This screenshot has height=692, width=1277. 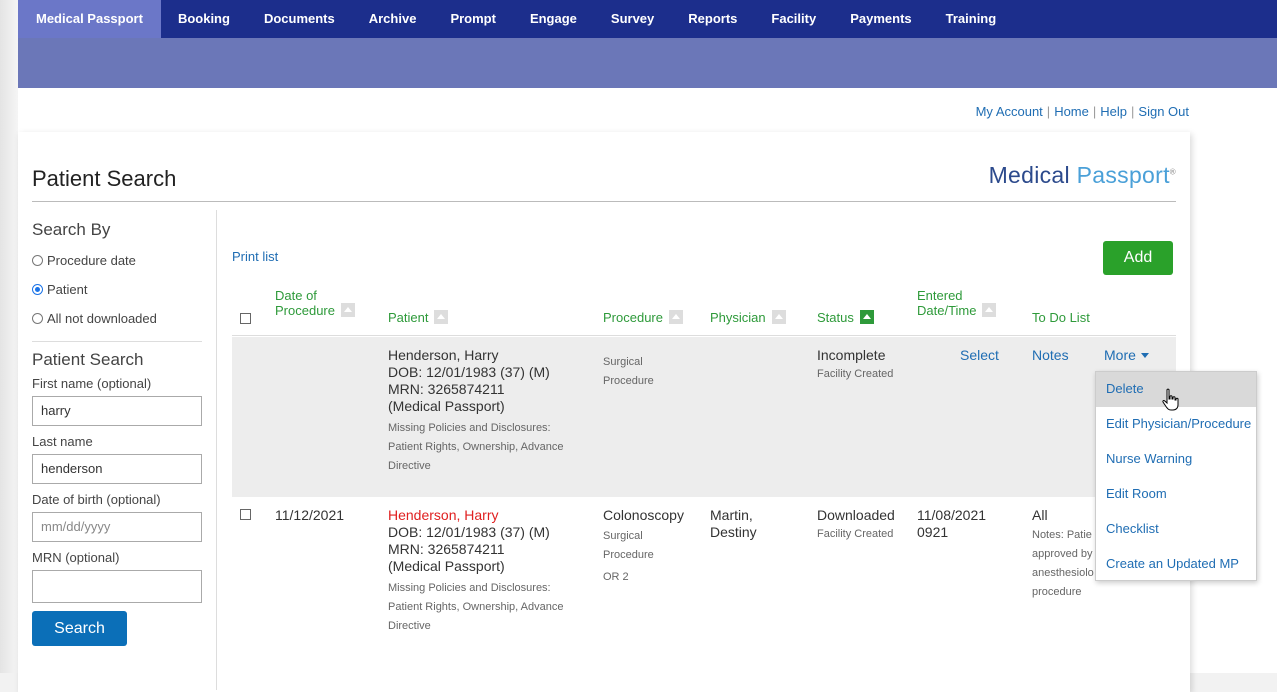 I want to click on last-name-label: Last name, so click(x=62, y=441).